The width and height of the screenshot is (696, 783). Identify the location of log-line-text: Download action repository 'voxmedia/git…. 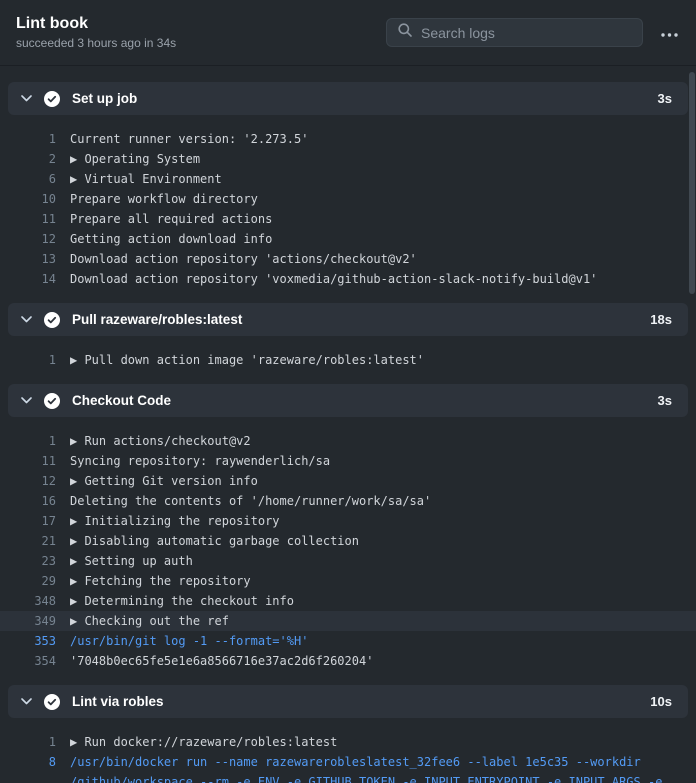
(334, 279).